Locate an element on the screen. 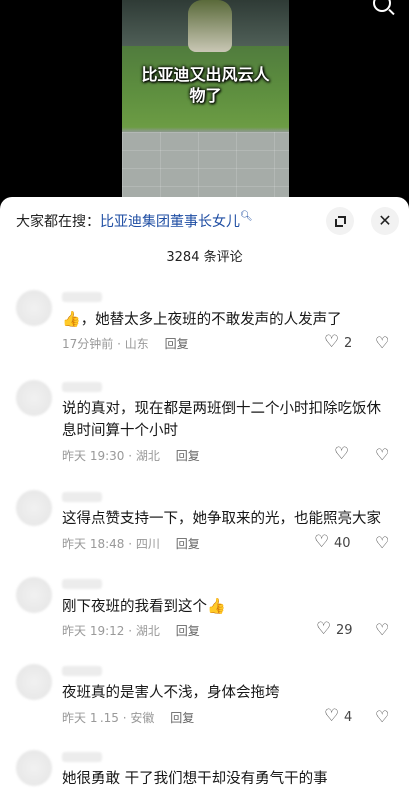 Image resolution: width=409 pixels, height=800 pixels. comment-item: 她很勇敢 干了我们想干却没有勇气干的事 is located at coordinates (204, 775).